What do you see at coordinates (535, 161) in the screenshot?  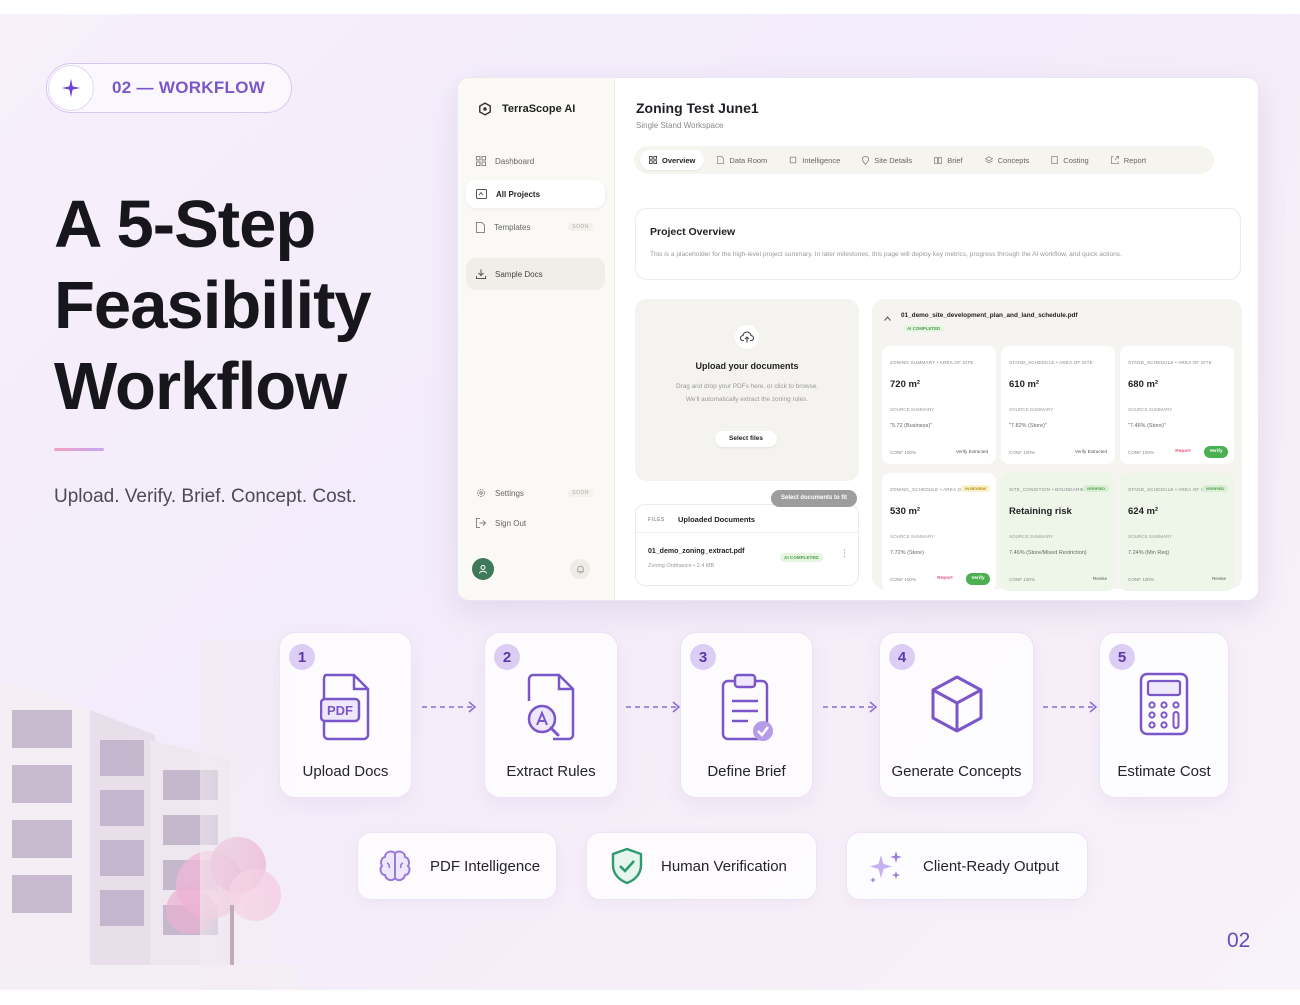 I see `sidebar-item-dashboard: Dashboard` at bounding box center [535, 161].